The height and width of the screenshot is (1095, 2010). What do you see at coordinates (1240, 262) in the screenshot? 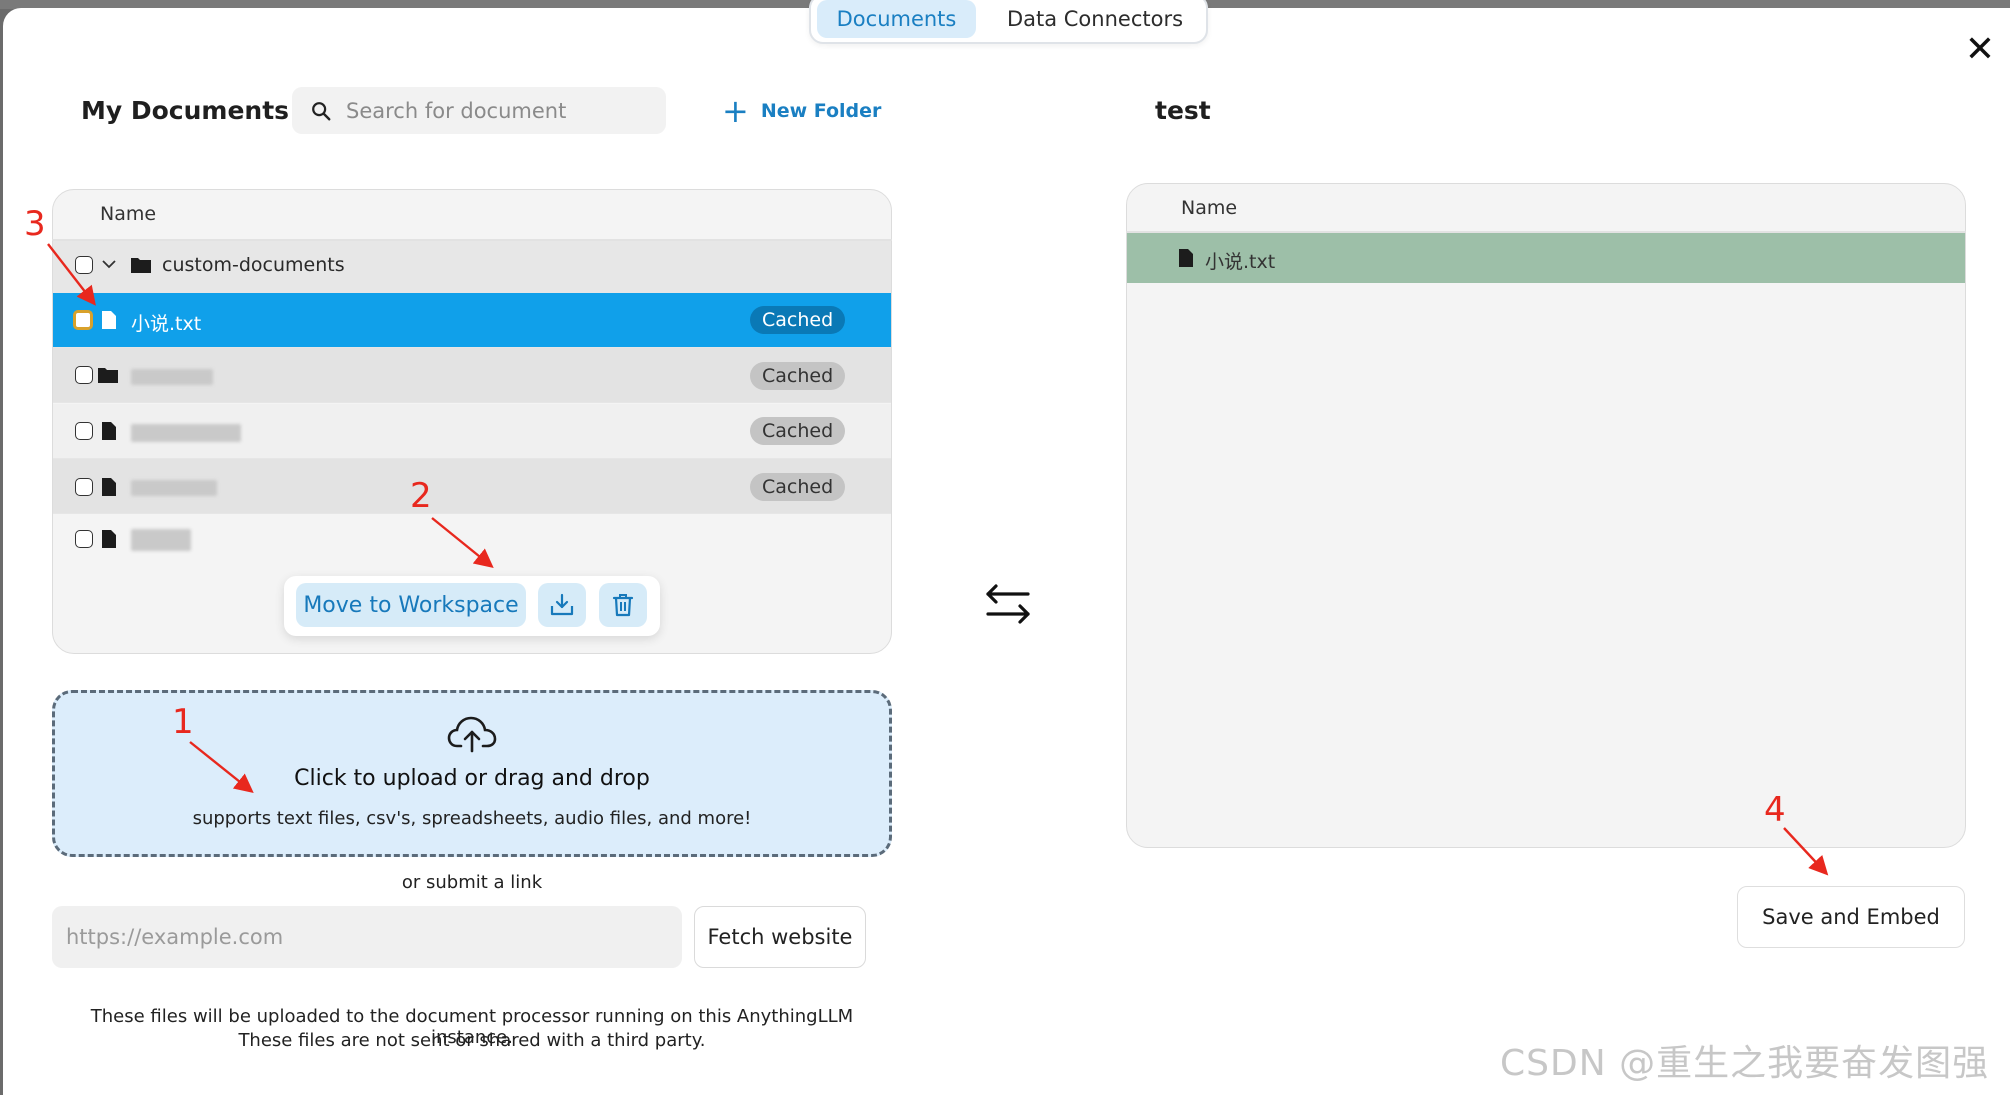
I see `workspace-file-name: 小说.txt` at bounding box center [1240, 262].